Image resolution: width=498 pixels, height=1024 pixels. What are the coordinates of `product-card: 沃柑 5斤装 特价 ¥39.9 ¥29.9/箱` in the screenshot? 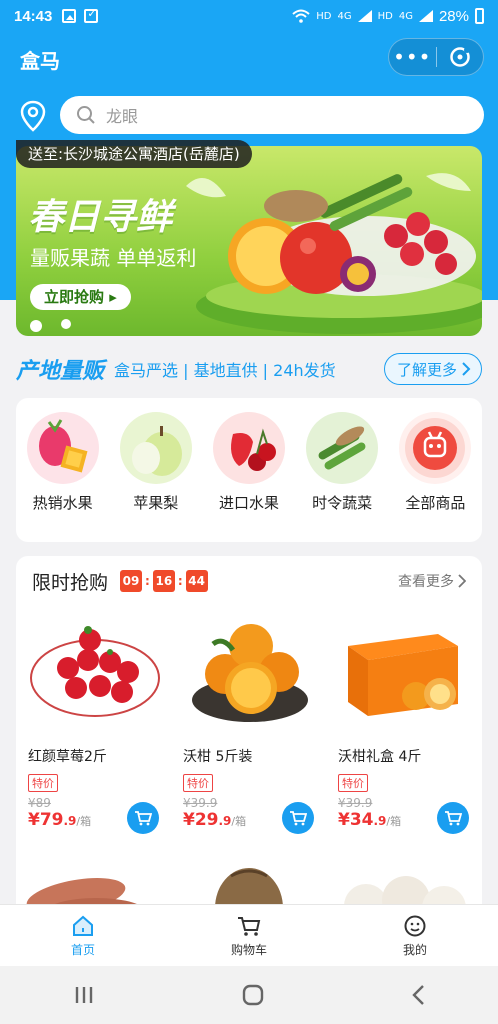 It's located at (248, 731).